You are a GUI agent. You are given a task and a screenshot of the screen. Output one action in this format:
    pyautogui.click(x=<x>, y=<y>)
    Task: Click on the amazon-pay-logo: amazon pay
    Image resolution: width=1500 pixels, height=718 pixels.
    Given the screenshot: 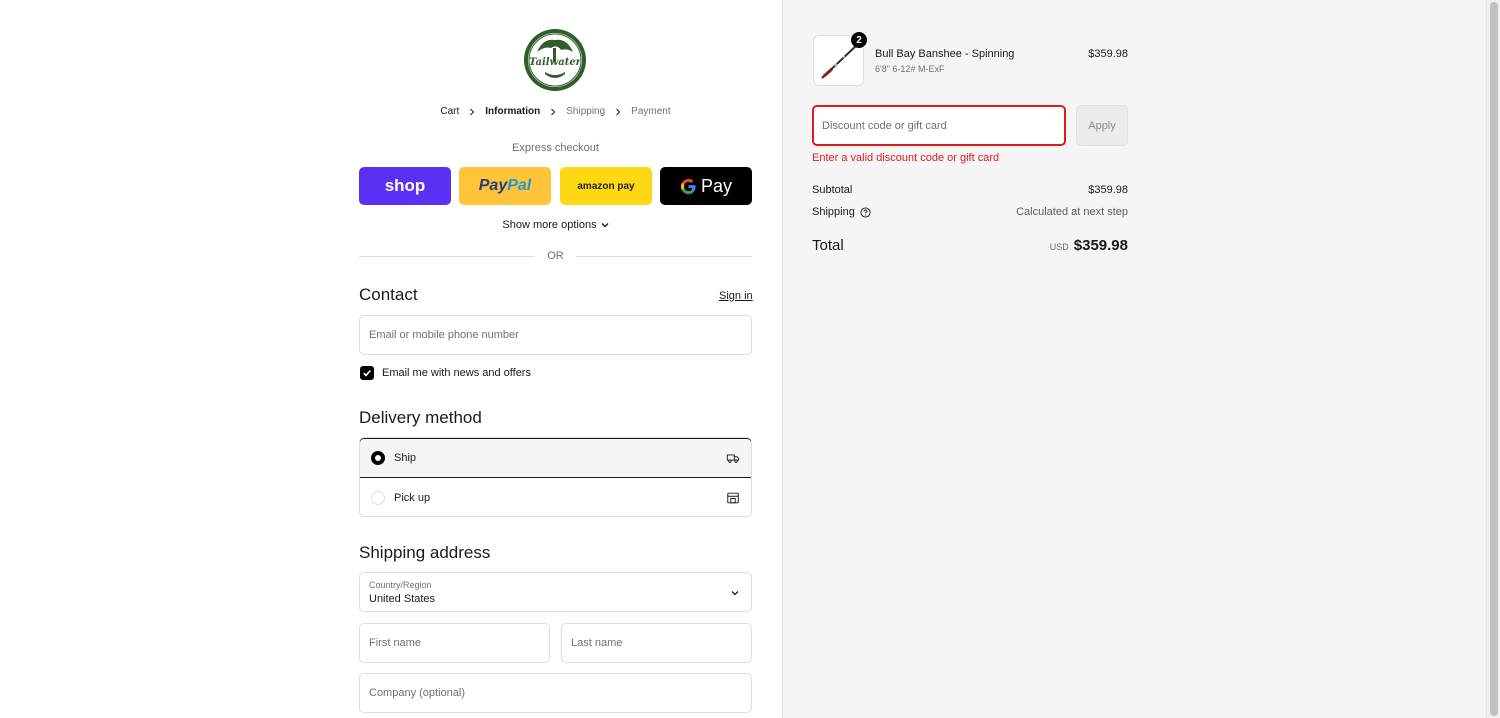 What is the action you would take?
    pyautogui.click(x=606, y=186)
    